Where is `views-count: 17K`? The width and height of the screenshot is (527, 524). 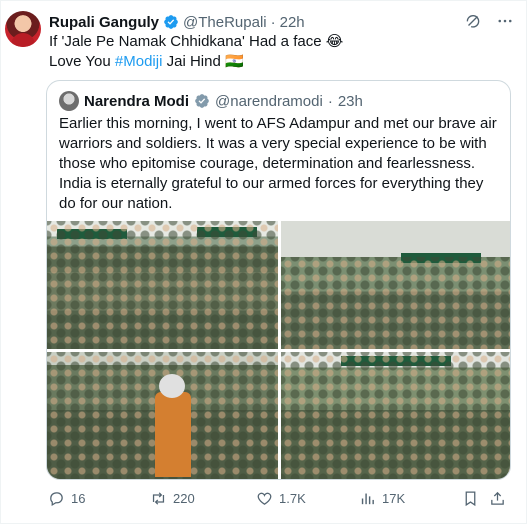 views-count: 17K is located at coordinates (394, 498).